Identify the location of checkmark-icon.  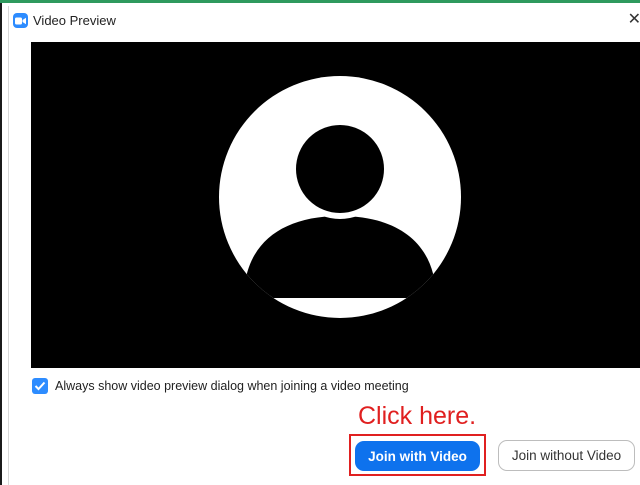
(40, 386).